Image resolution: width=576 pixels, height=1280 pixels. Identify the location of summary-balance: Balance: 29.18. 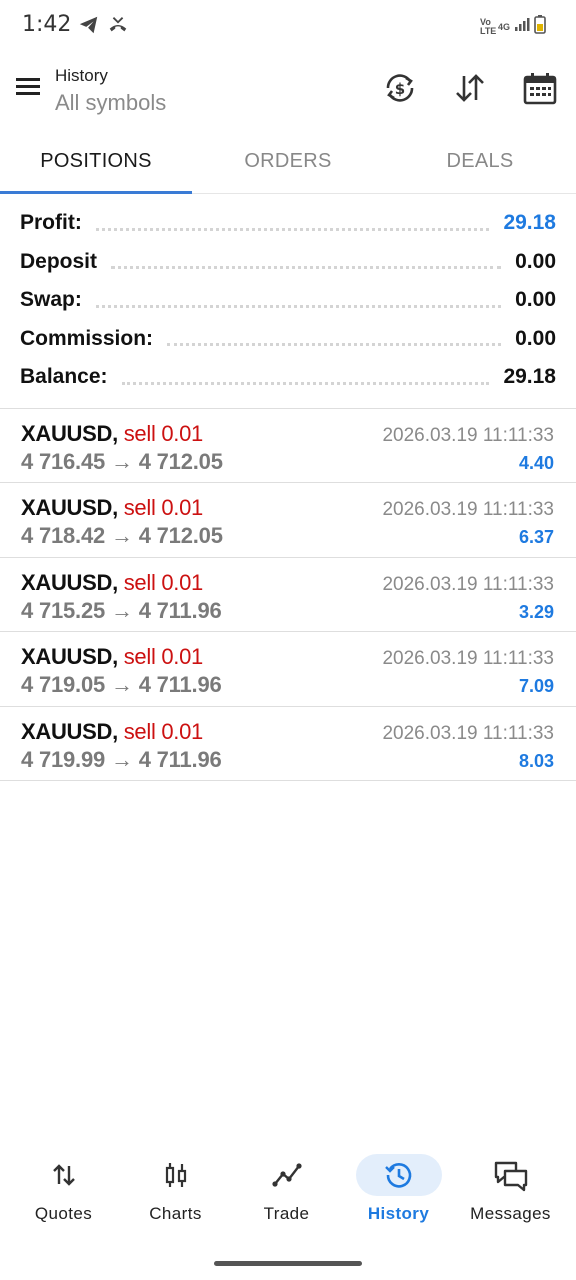
(288, 377).